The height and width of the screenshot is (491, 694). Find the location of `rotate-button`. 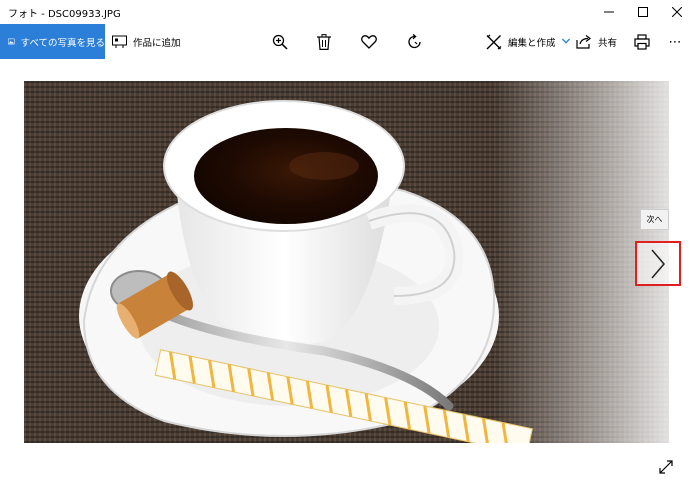

rotate-button is located at coordinates (415, 42).